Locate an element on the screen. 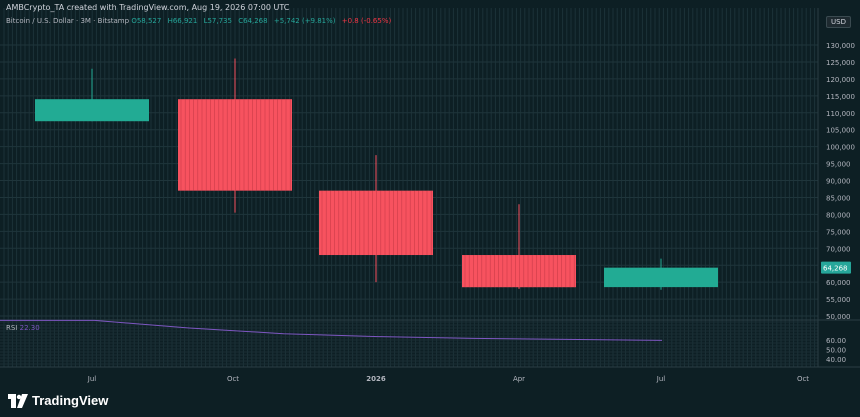 The width and height of the screenshot is (860, 417). tradingview-logo-icon is located at coordinates (18, 400).